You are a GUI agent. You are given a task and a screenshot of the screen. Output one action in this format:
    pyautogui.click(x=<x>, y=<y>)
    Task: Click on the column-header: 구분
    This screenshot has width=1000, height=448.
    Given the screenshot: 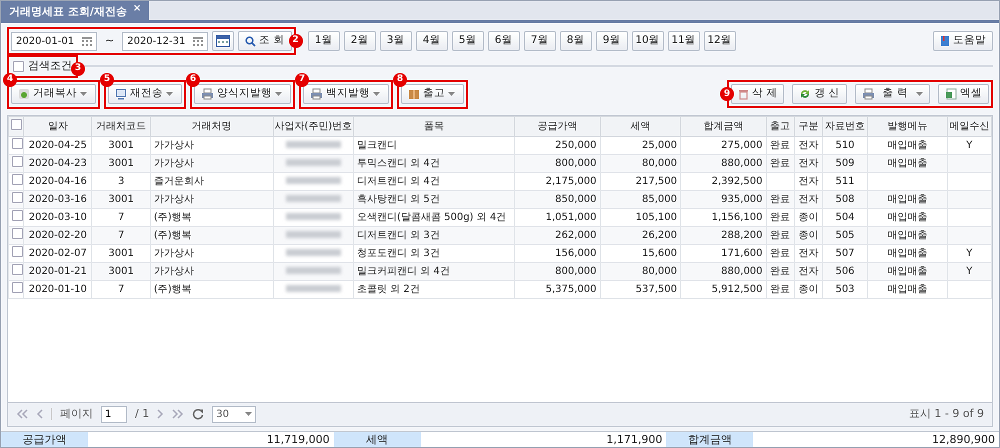 What is the action you would take?
    pyautogui.click(x=808, y=126)
    